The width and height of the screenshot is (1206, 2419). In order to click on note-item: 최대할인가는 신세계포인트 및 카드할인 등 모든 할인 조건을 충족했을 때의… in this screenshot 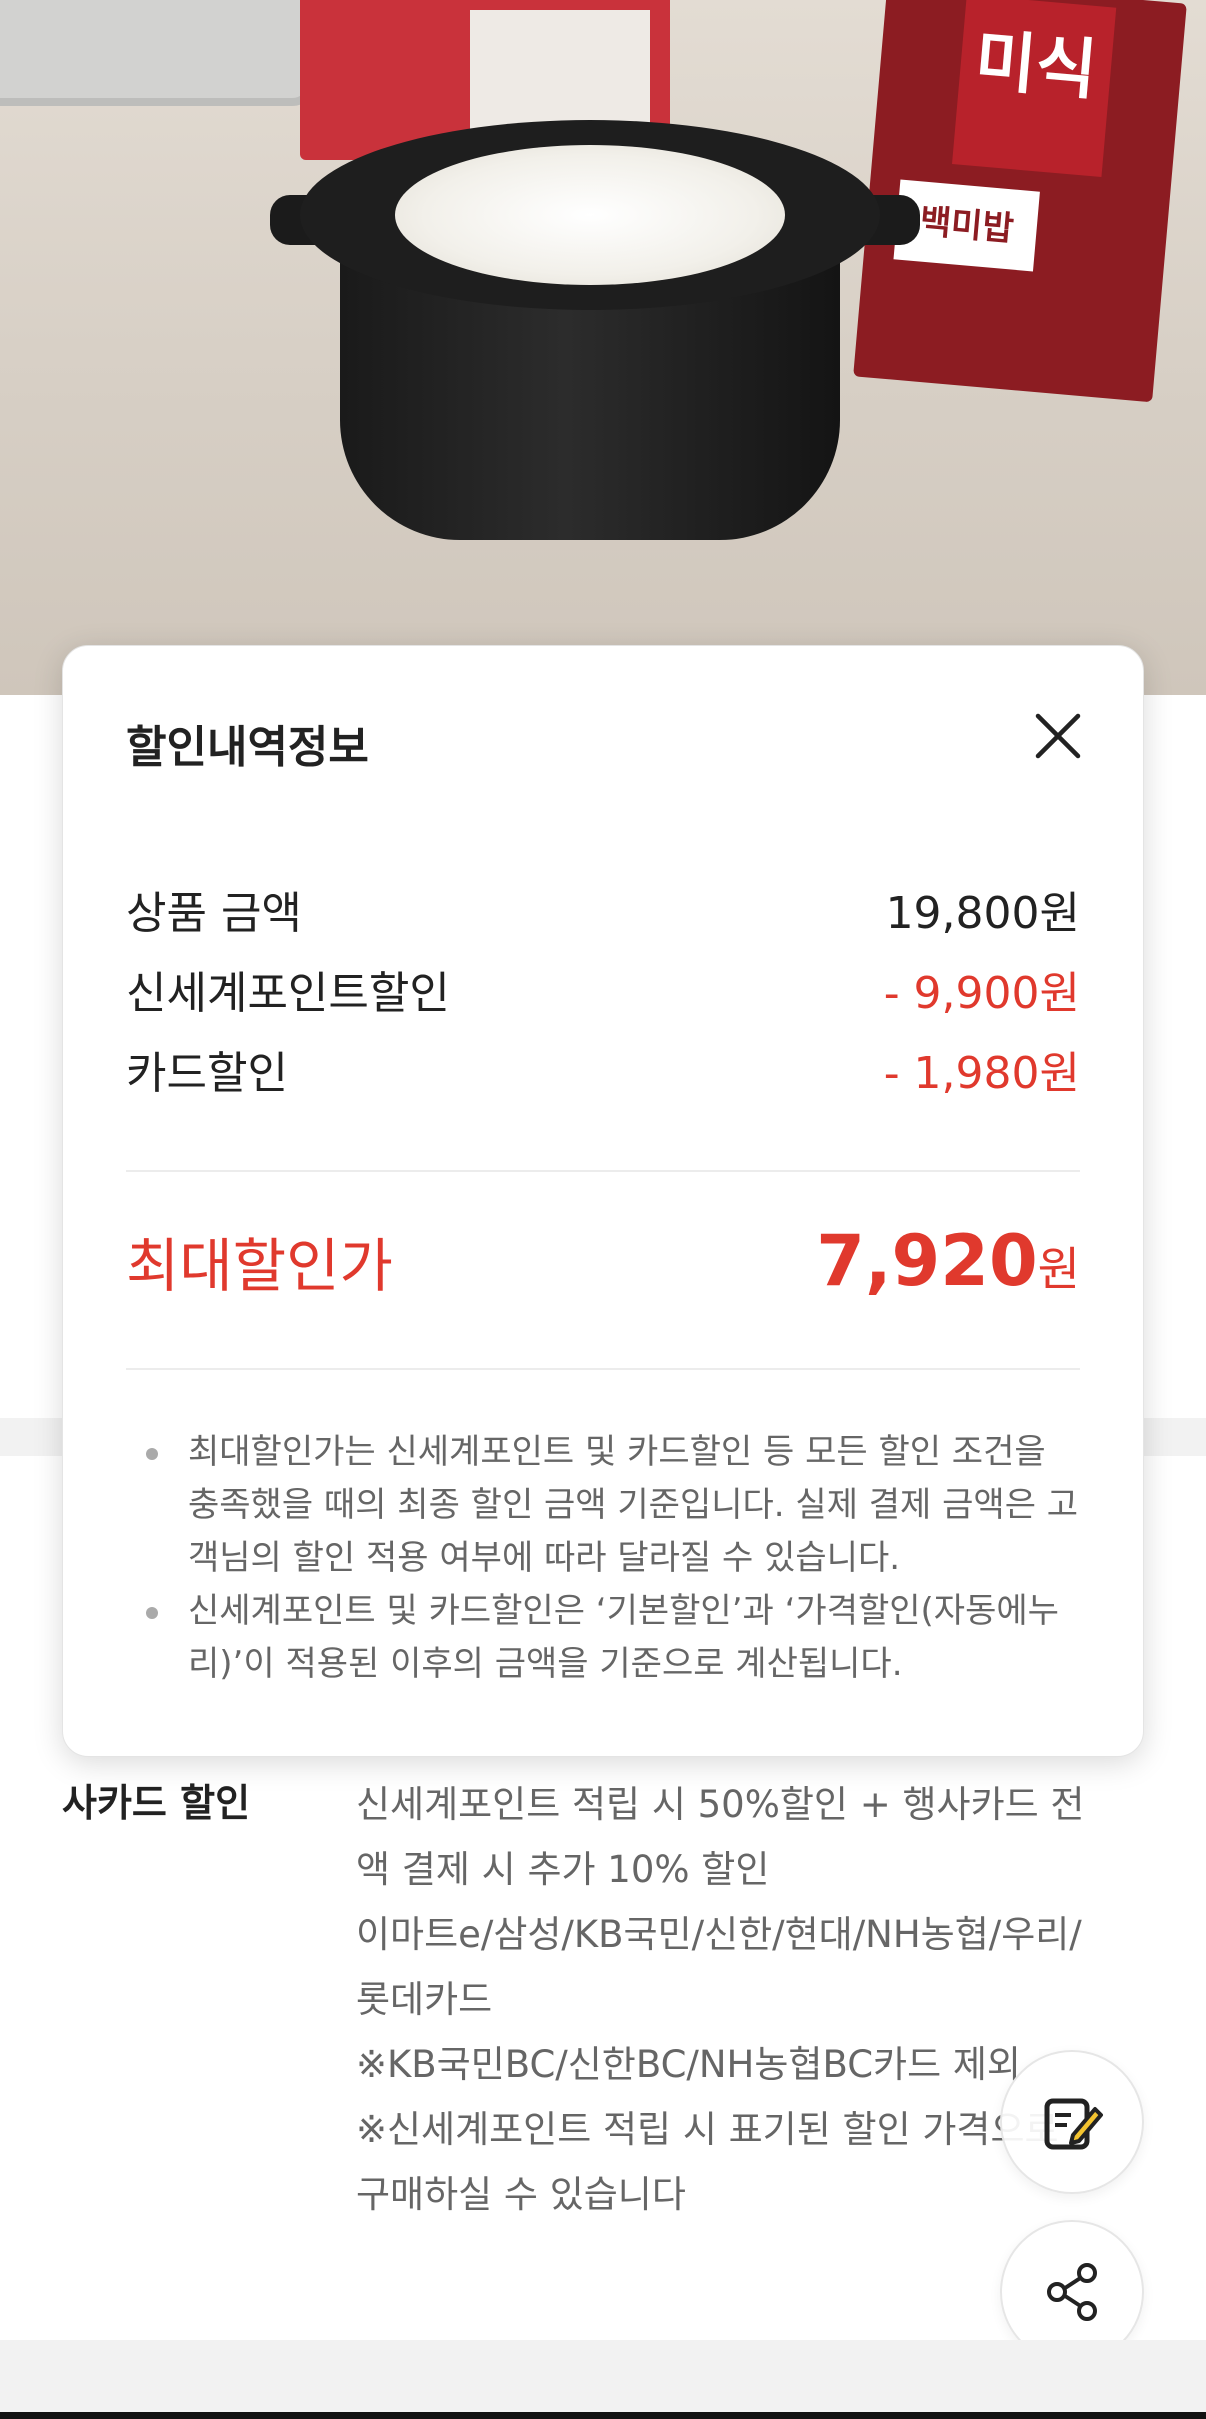, I will do `click(603, 1505)`.